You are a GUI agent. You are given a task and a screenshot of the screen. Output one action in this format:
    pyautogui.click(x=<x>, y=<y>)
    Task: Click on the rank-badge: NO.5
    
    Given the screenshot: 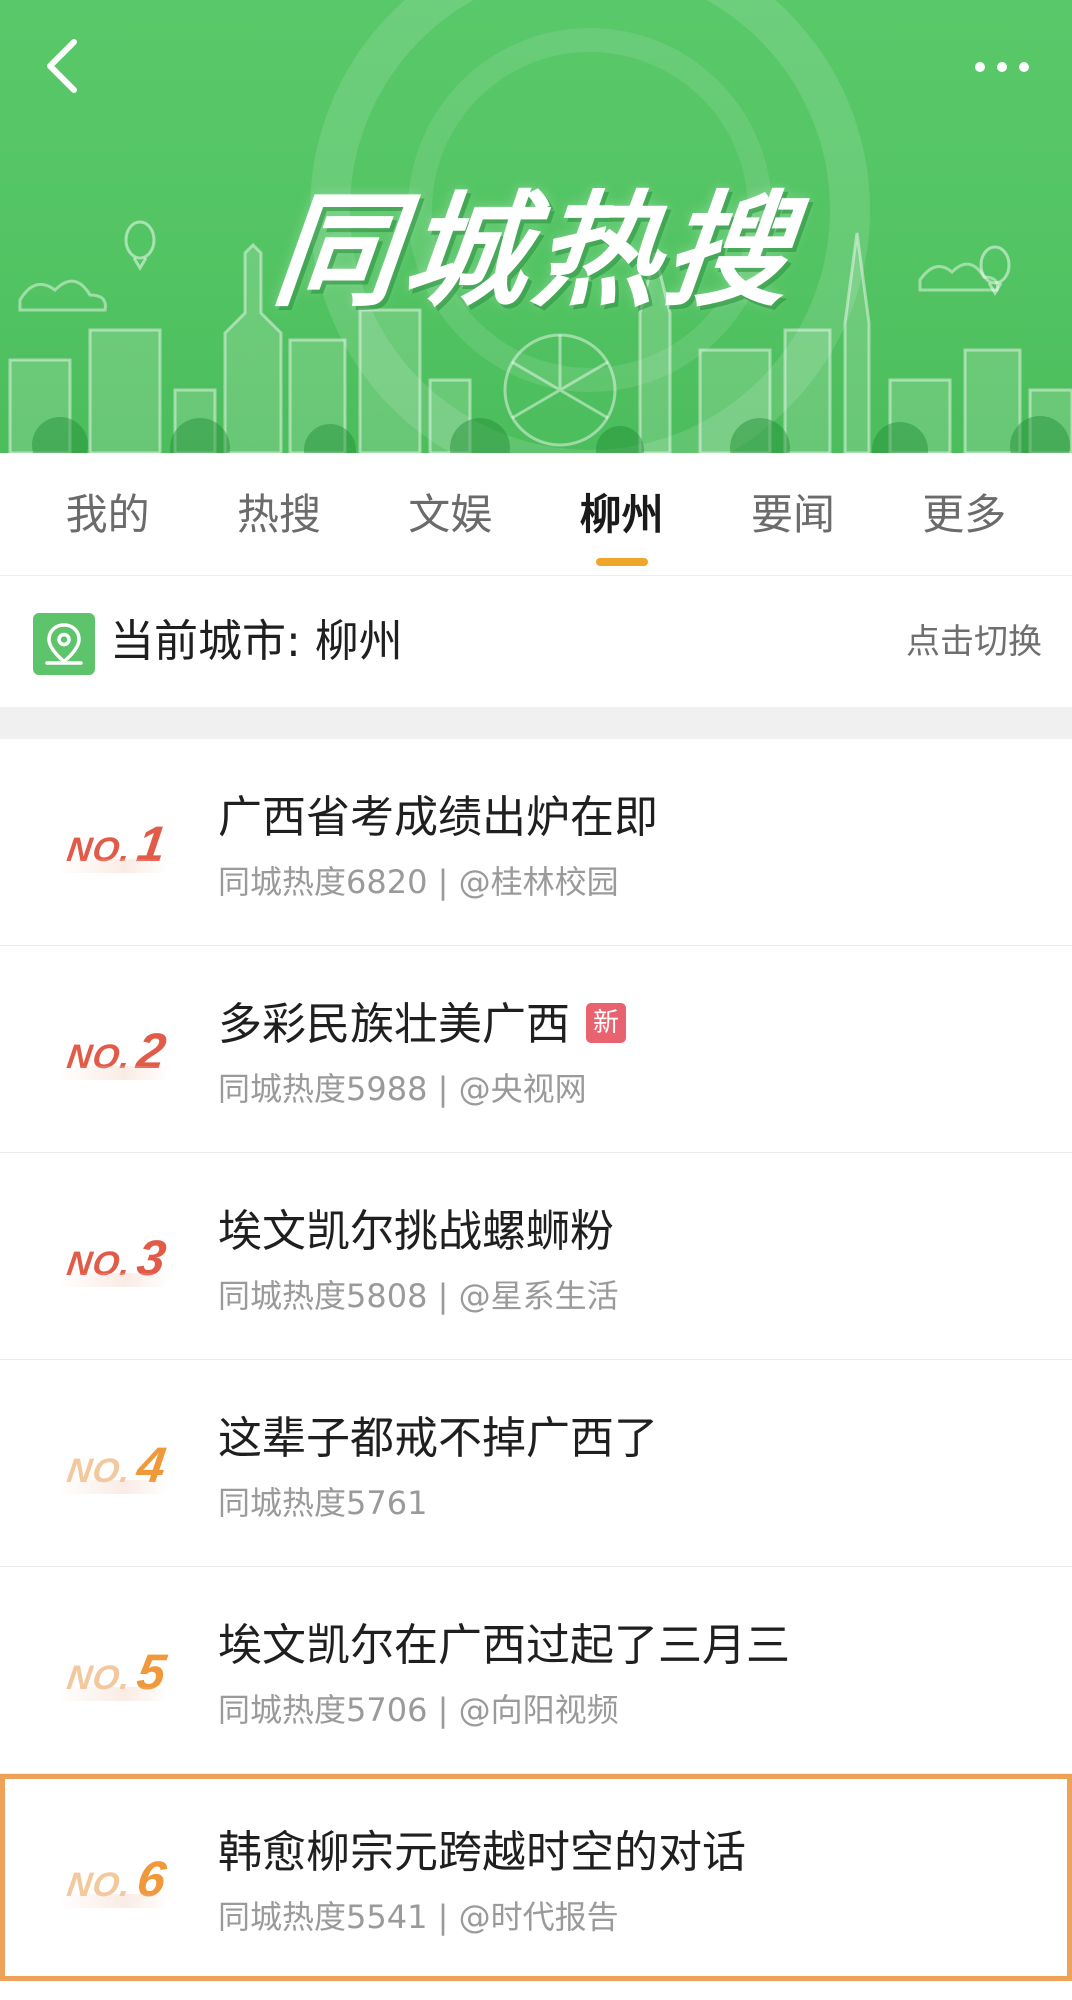 What is the action you would take?
    pyautogui.click(x=114, y=1673)
    